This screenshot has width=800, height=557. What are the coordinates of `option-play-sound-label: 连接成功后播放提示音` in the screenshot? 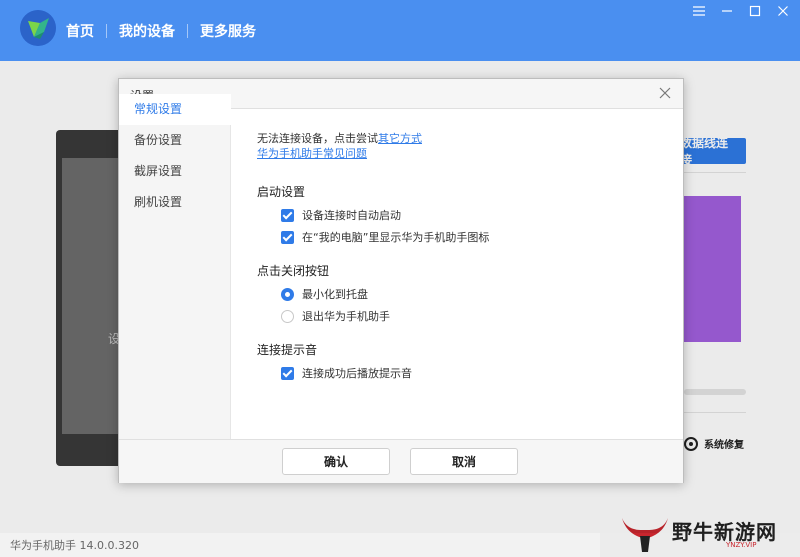 It's located at (357, 373).